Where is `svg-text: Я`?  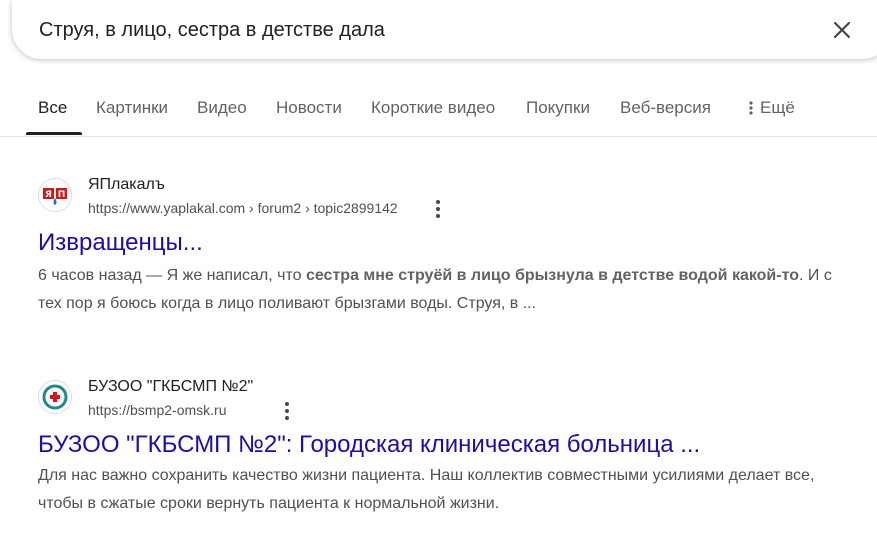 svg-text: Я is located at coordinates (48, 195).